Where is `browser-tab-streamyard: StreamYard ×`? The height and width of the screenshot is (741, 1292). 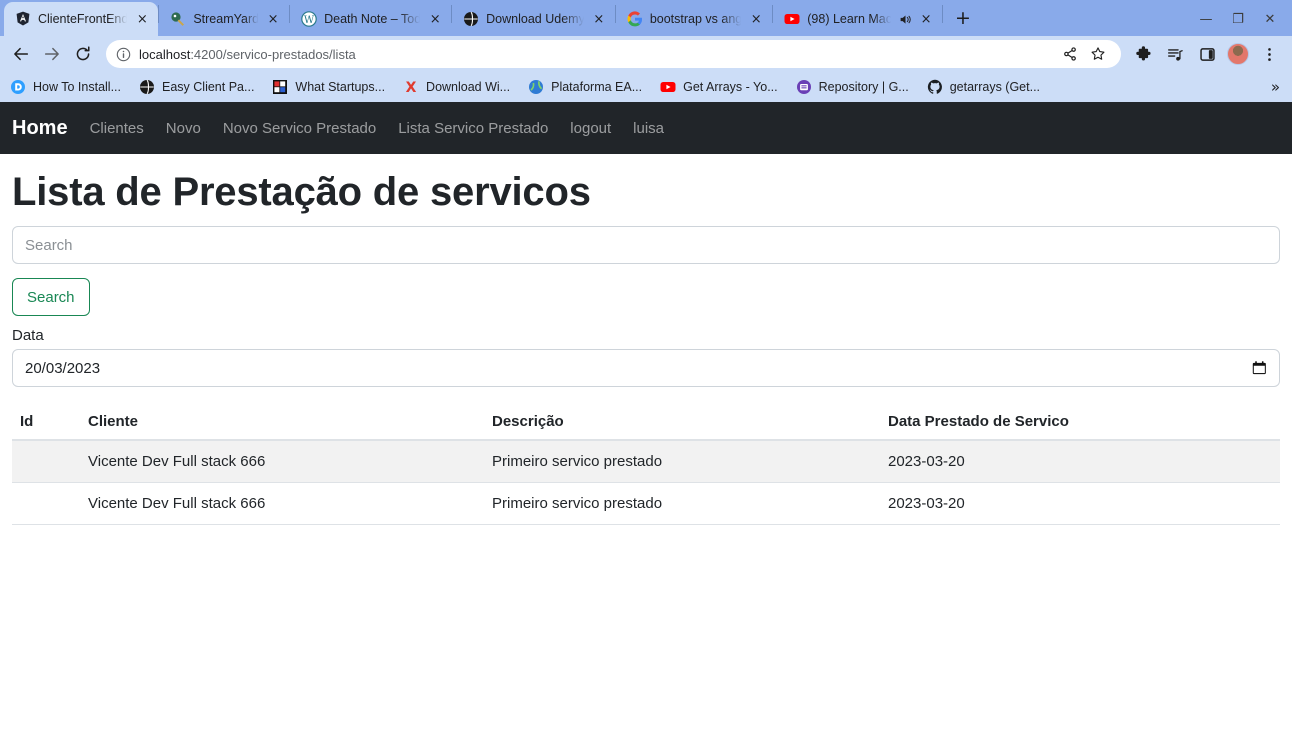
browser-tab-streamyard: StreamYard × is located at coordinates (224, 19).